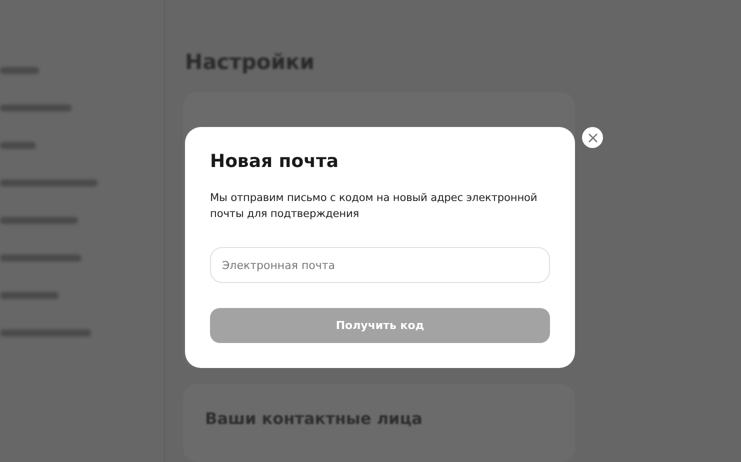  What do you see at coordinates (380, 265) in the screenshot?
I see `email-field: Электронная почта` at bounding box center [380, 265].